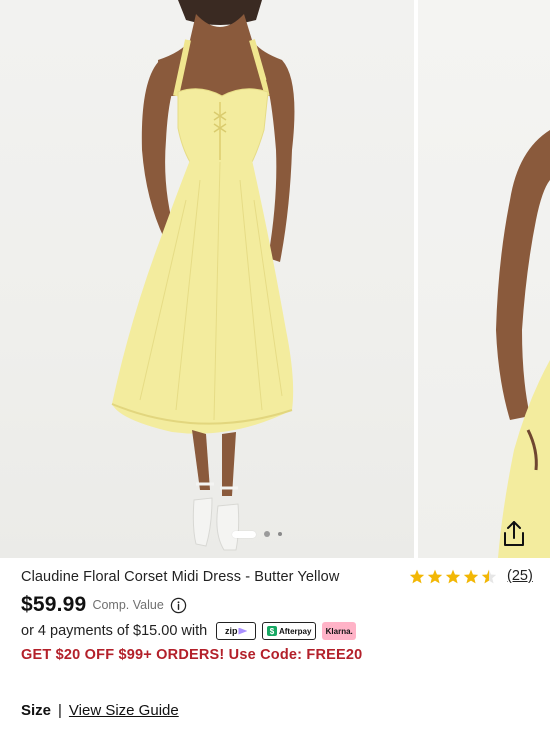 The width and height of the screenshot is (550, 733). I want to click on carousel-dot-active, so click(244, 534).